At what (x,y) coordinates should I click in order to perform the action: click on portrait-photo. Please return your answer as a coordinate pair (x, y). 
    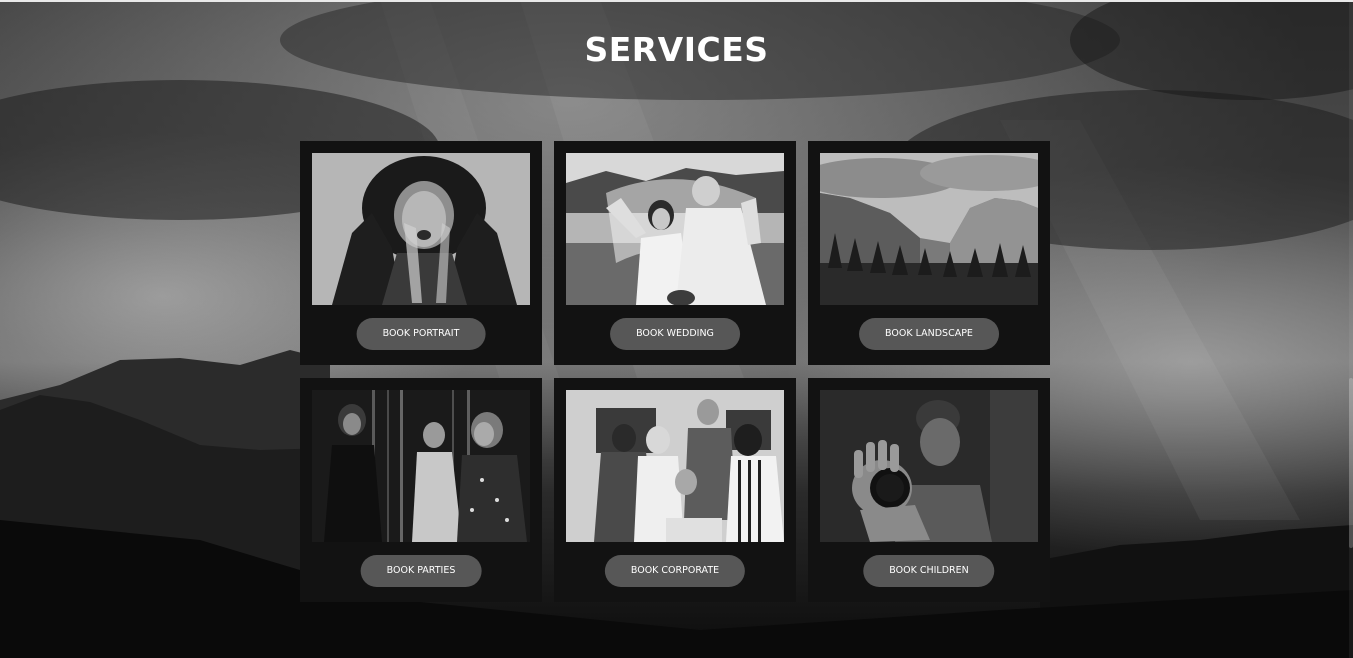
    Looking at the image, I should click on (421, 229).